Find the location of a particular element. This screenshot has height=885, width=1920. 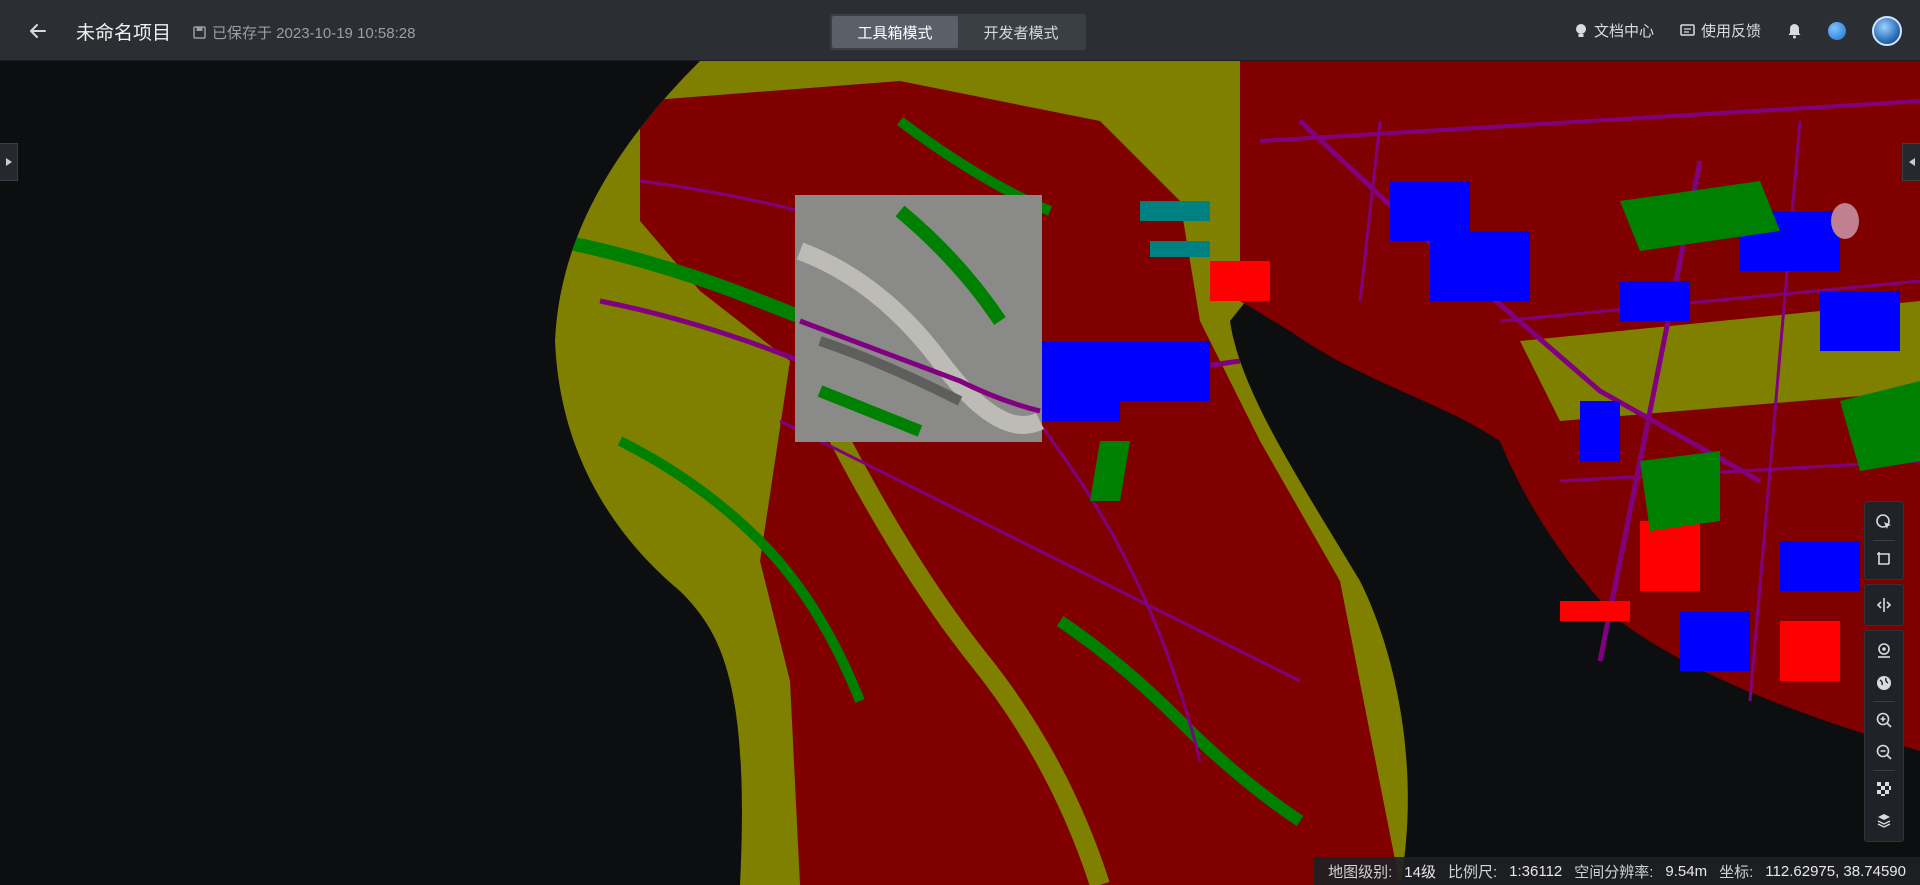

split-compare-icon is located at coordinates (1884, 605).